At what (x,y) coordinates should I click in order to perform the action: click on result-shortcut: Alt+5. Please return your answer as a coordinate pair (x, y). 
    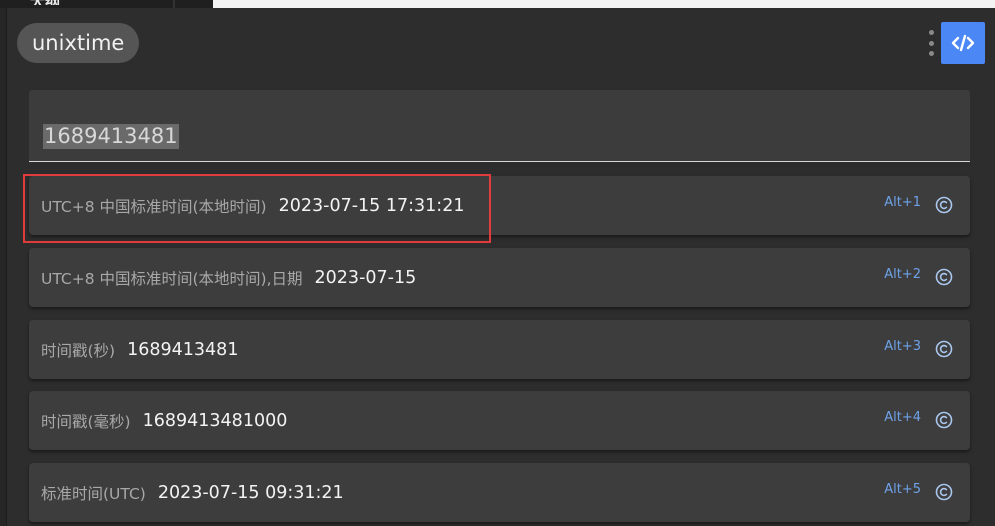
    Looking at the image, I should click on (902, 489).